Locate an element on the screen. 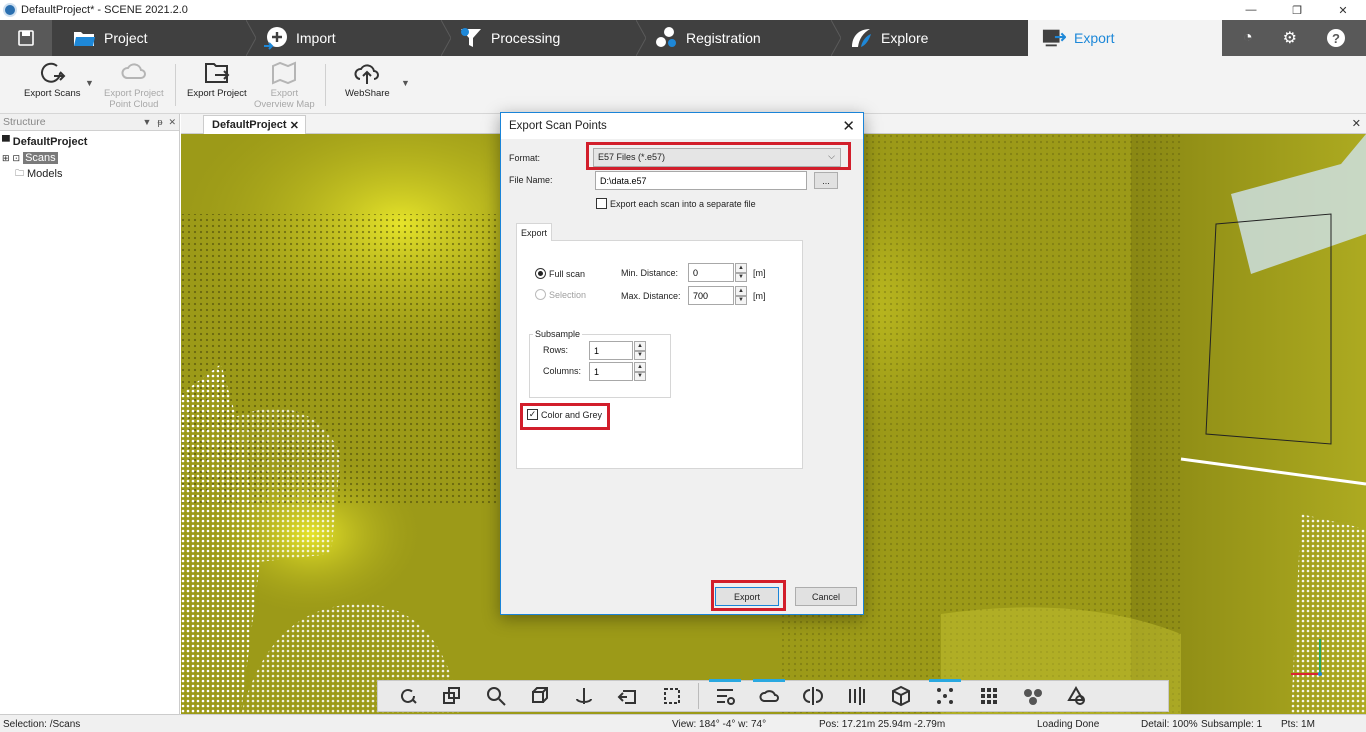 Image resolution: width=1366 pixels, height=732 pixels. export-om-label-2: Overview Map is located at coordinates (284, 104).